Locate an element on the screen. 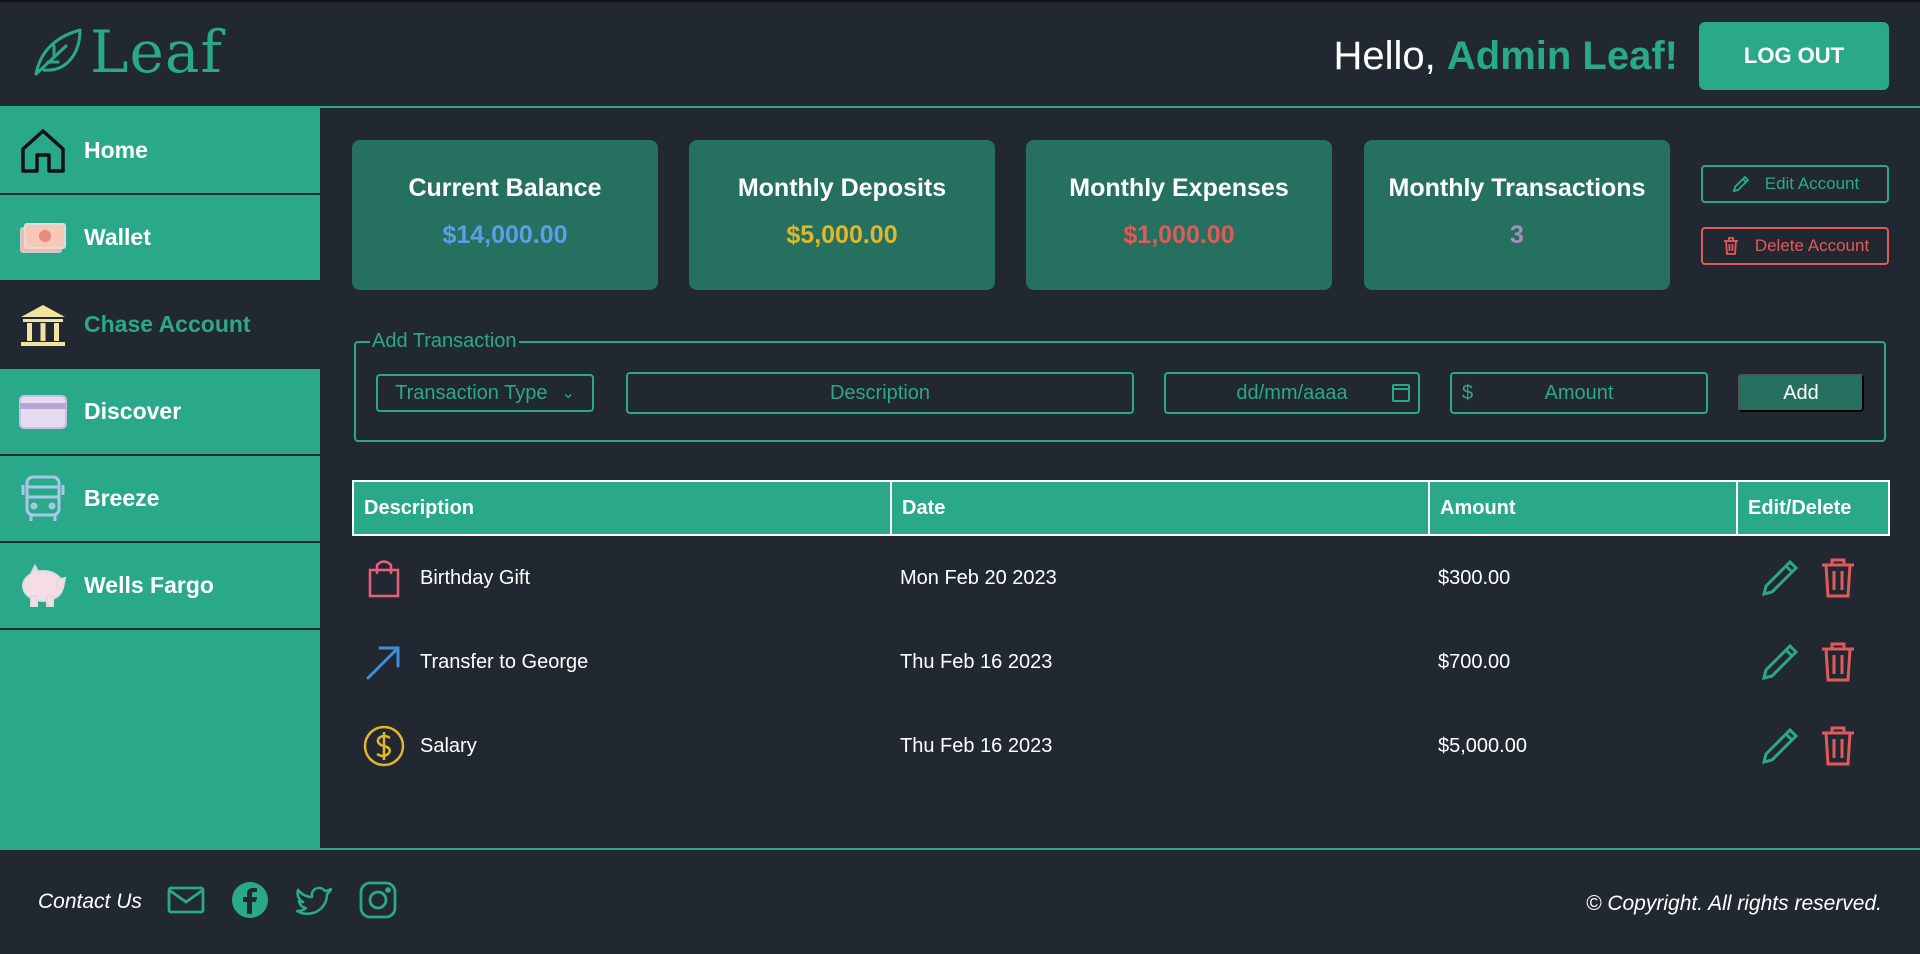 The height and width of the screenshot is (954, 1920). row-description-cell: Salary is located at coordinates (621, 746).